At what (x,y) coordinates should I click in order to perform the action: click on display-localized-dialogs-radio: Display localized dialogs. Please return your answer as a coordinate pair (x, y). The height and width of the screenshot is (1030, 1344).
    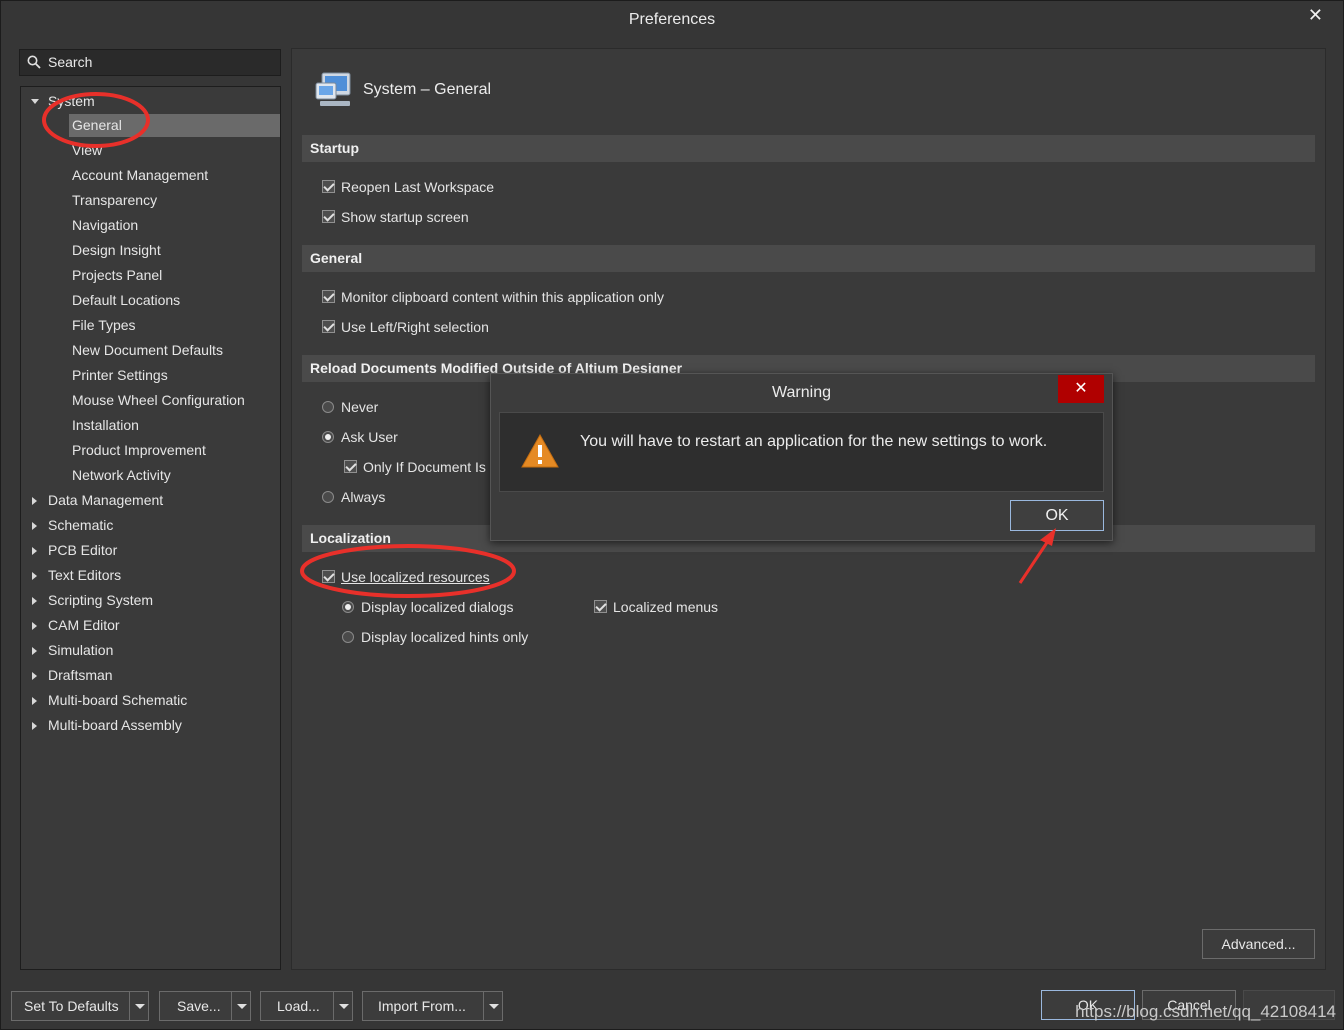
    Looking at the image, I should click on (428, 607).